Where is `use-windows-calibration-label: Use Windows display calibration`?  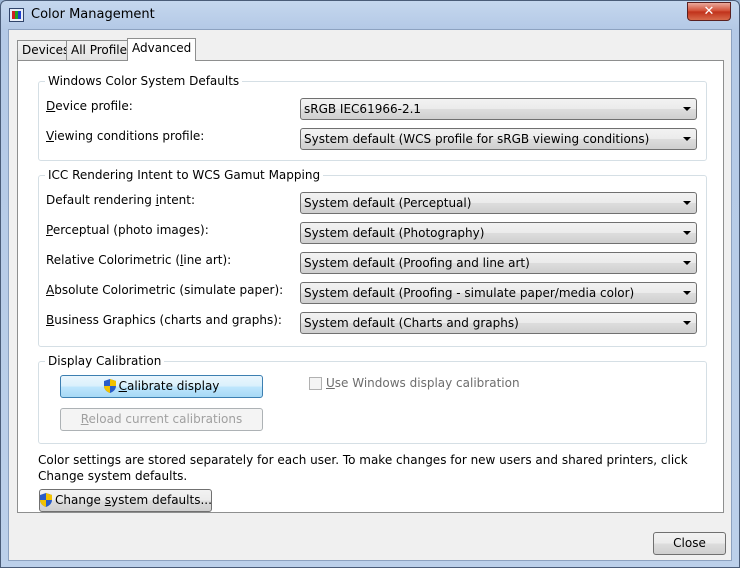 use-windows-calibration-label: Use Windows display calibration is located at coordinates (423, 383).